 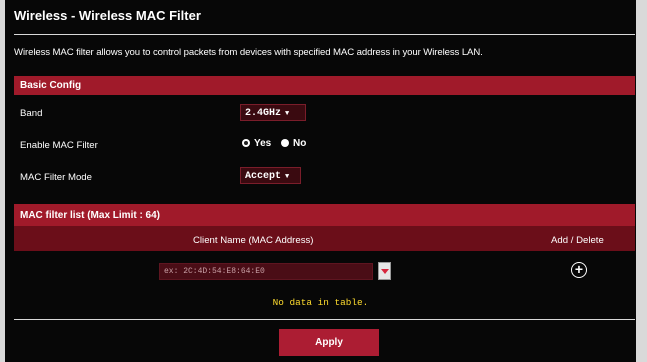 I want to click on filter-list-header: MAC filter list (Max Limit : 64), so click(x=324, y=215).